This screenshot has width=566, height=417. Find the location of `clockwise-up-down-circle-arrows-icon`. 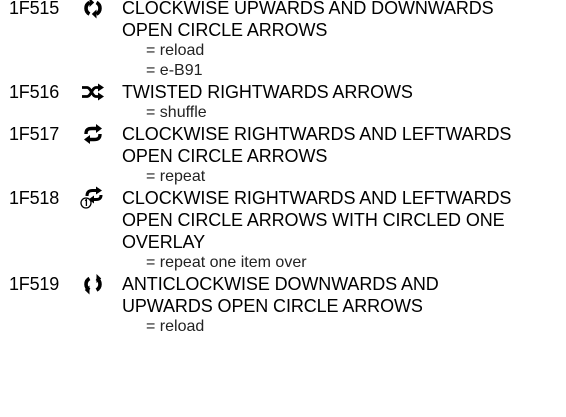

clockwise-up-down-circle-arrows-icon is located at coordinates (93, 9).